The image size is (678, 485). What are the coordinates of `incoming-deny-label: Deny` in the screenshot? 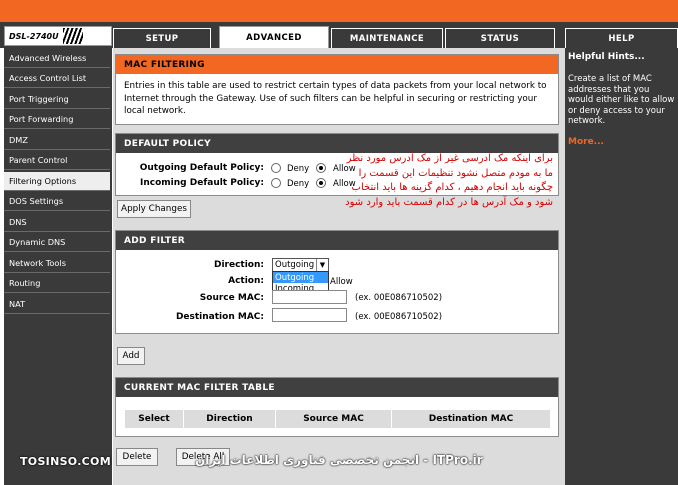 It's located at (298, 184).